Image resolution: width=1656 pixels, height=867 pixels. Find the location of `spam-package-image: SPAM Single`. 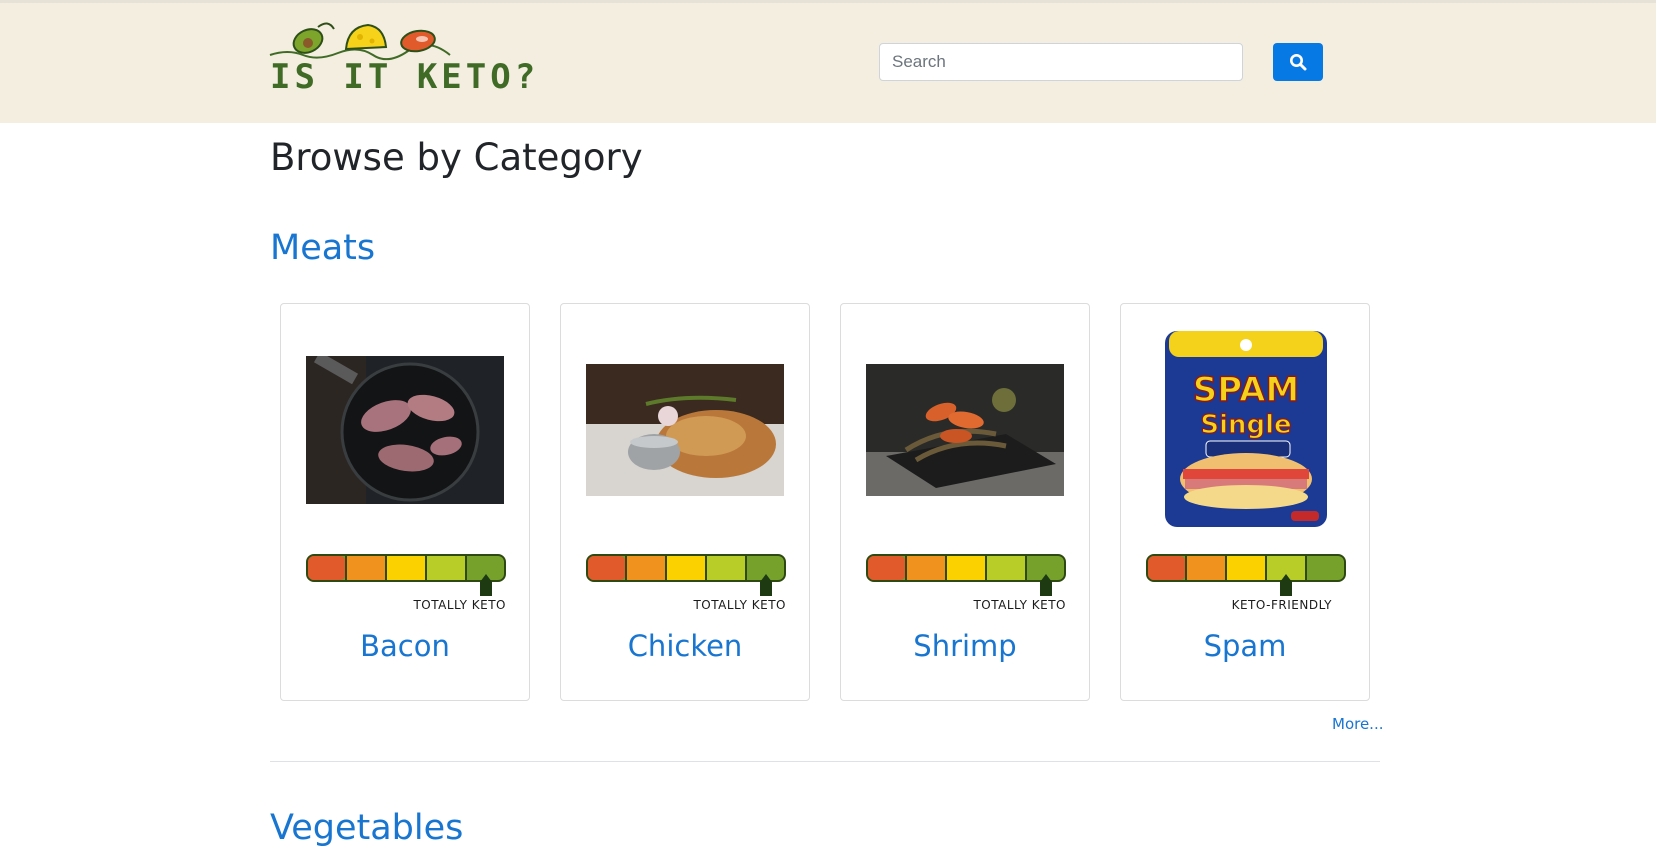

spam-package-image: SPAM Single is located at coordinates (1246, 429).